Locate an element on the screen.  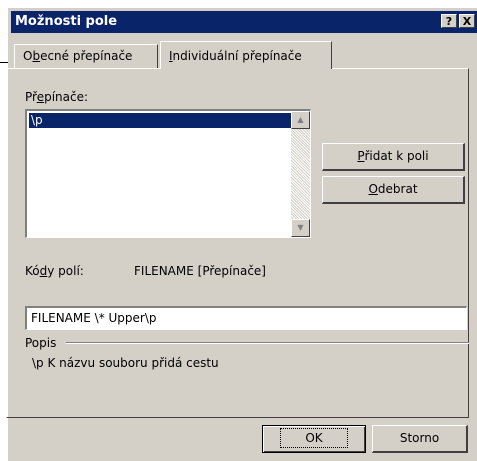
list-item: \p is located at coordinates (160, 120).